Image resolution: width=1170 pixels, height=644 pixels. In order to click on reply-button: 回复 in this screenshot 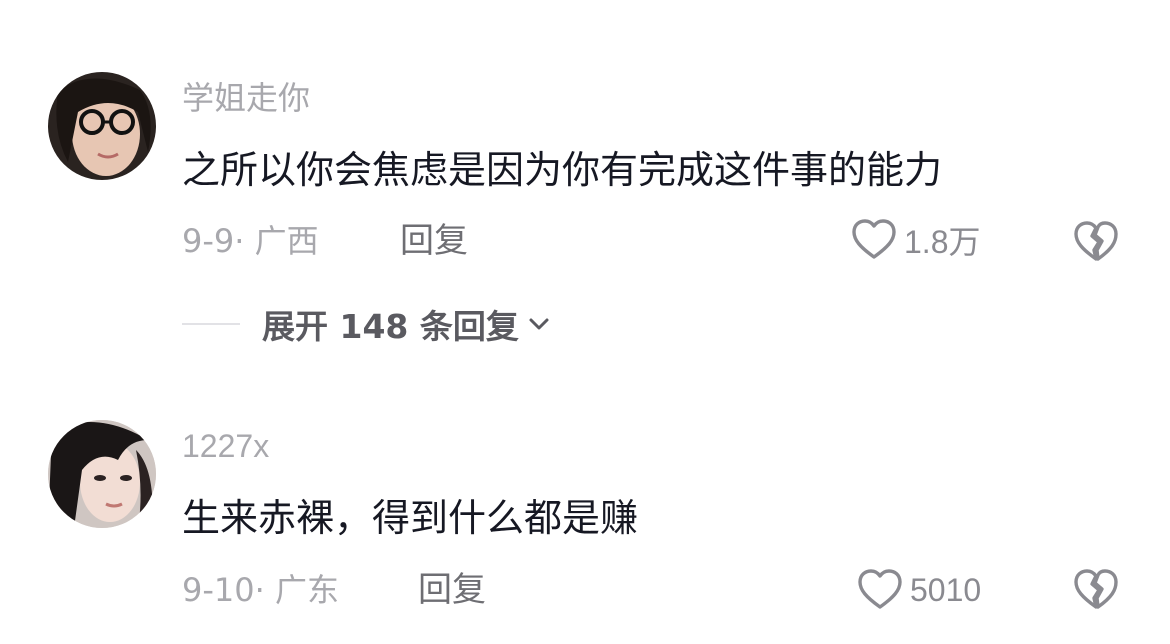, I will do `click(452, 590)`.